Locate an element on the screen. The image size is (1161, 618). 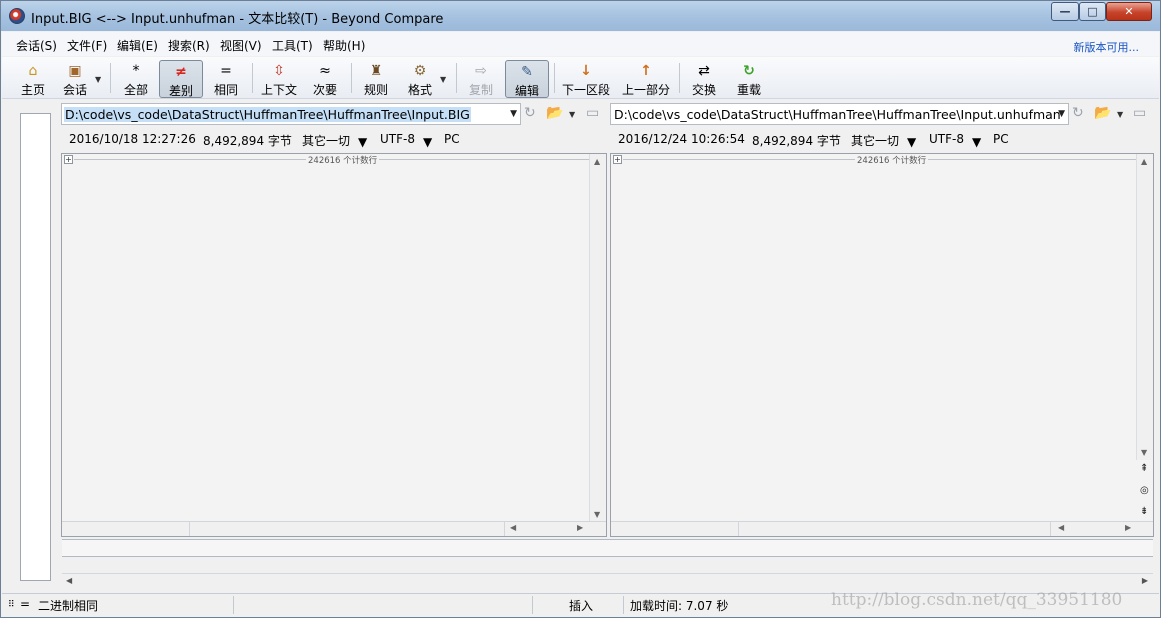
menu-session: 会话(S) is located at coordinates (36, 45).